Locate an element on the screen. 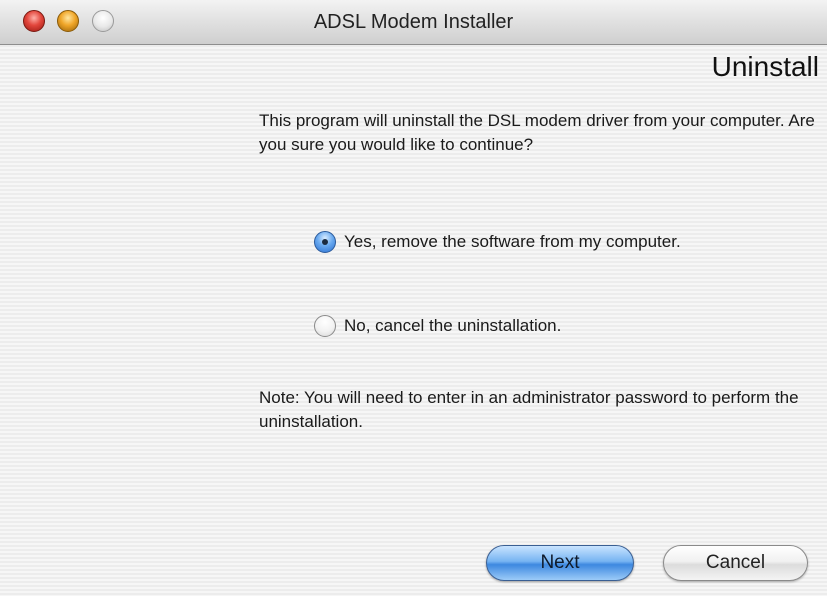  option-no-label: No, cancel the uninstallation. is located at coordinates (452, 326).